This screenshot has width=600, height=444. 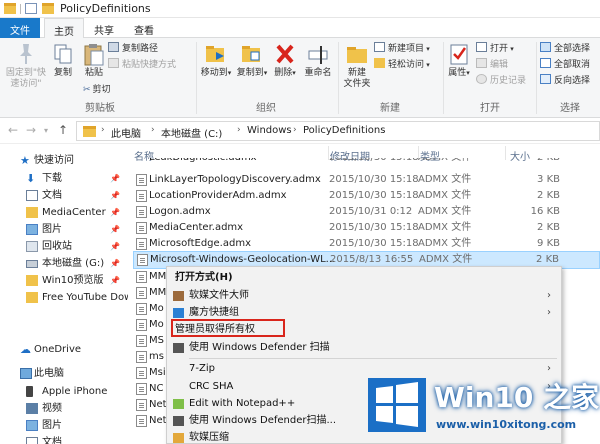 I want to click on scissors-icon: ✂, so click(x=87, y=90).